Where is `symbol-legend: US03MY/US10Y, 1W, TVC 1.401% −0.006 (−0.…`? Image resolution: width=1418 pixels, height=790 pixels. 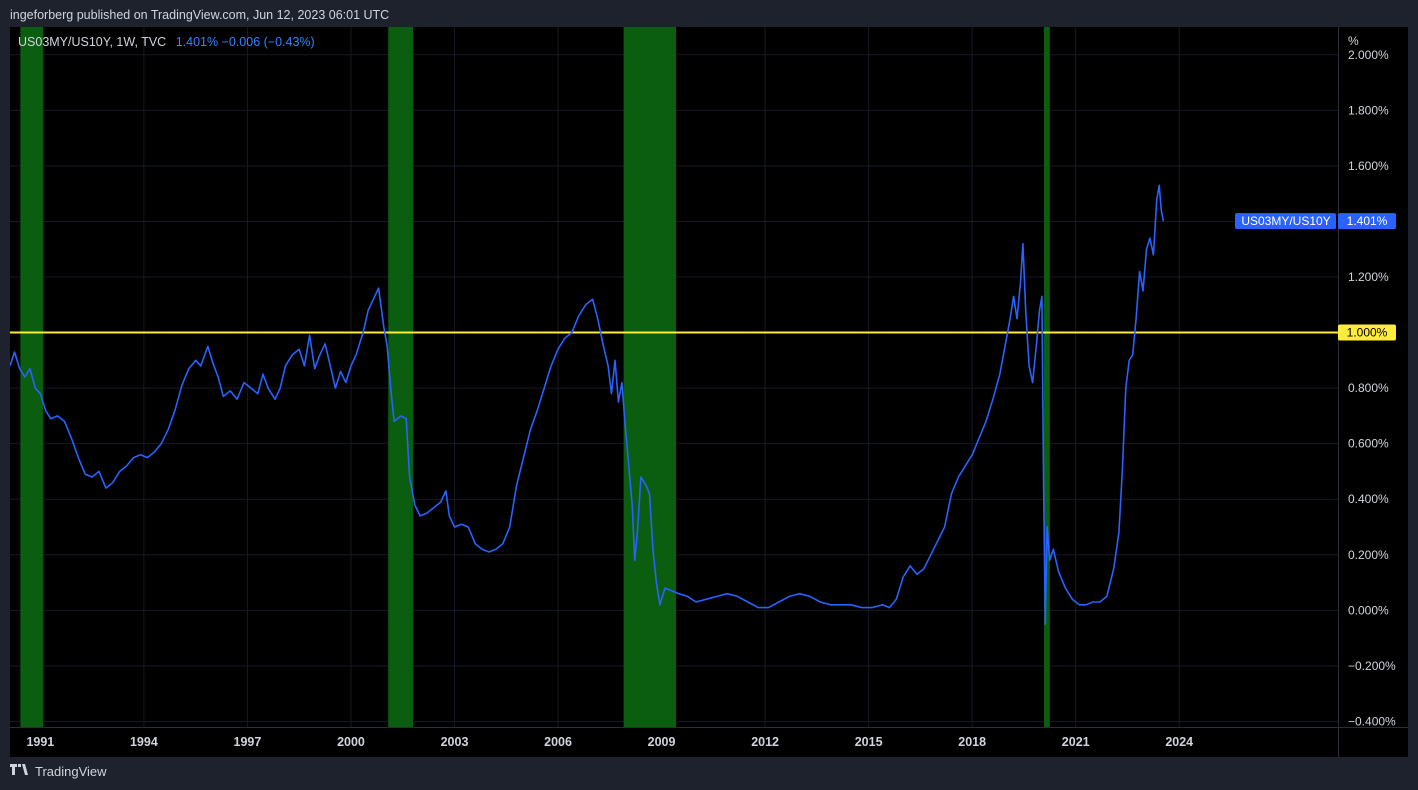
symbol-legend: US03MY/US10Y, 1W, TVC 1.401% −0.006 (−0.… is located at coordinates (166, 42).